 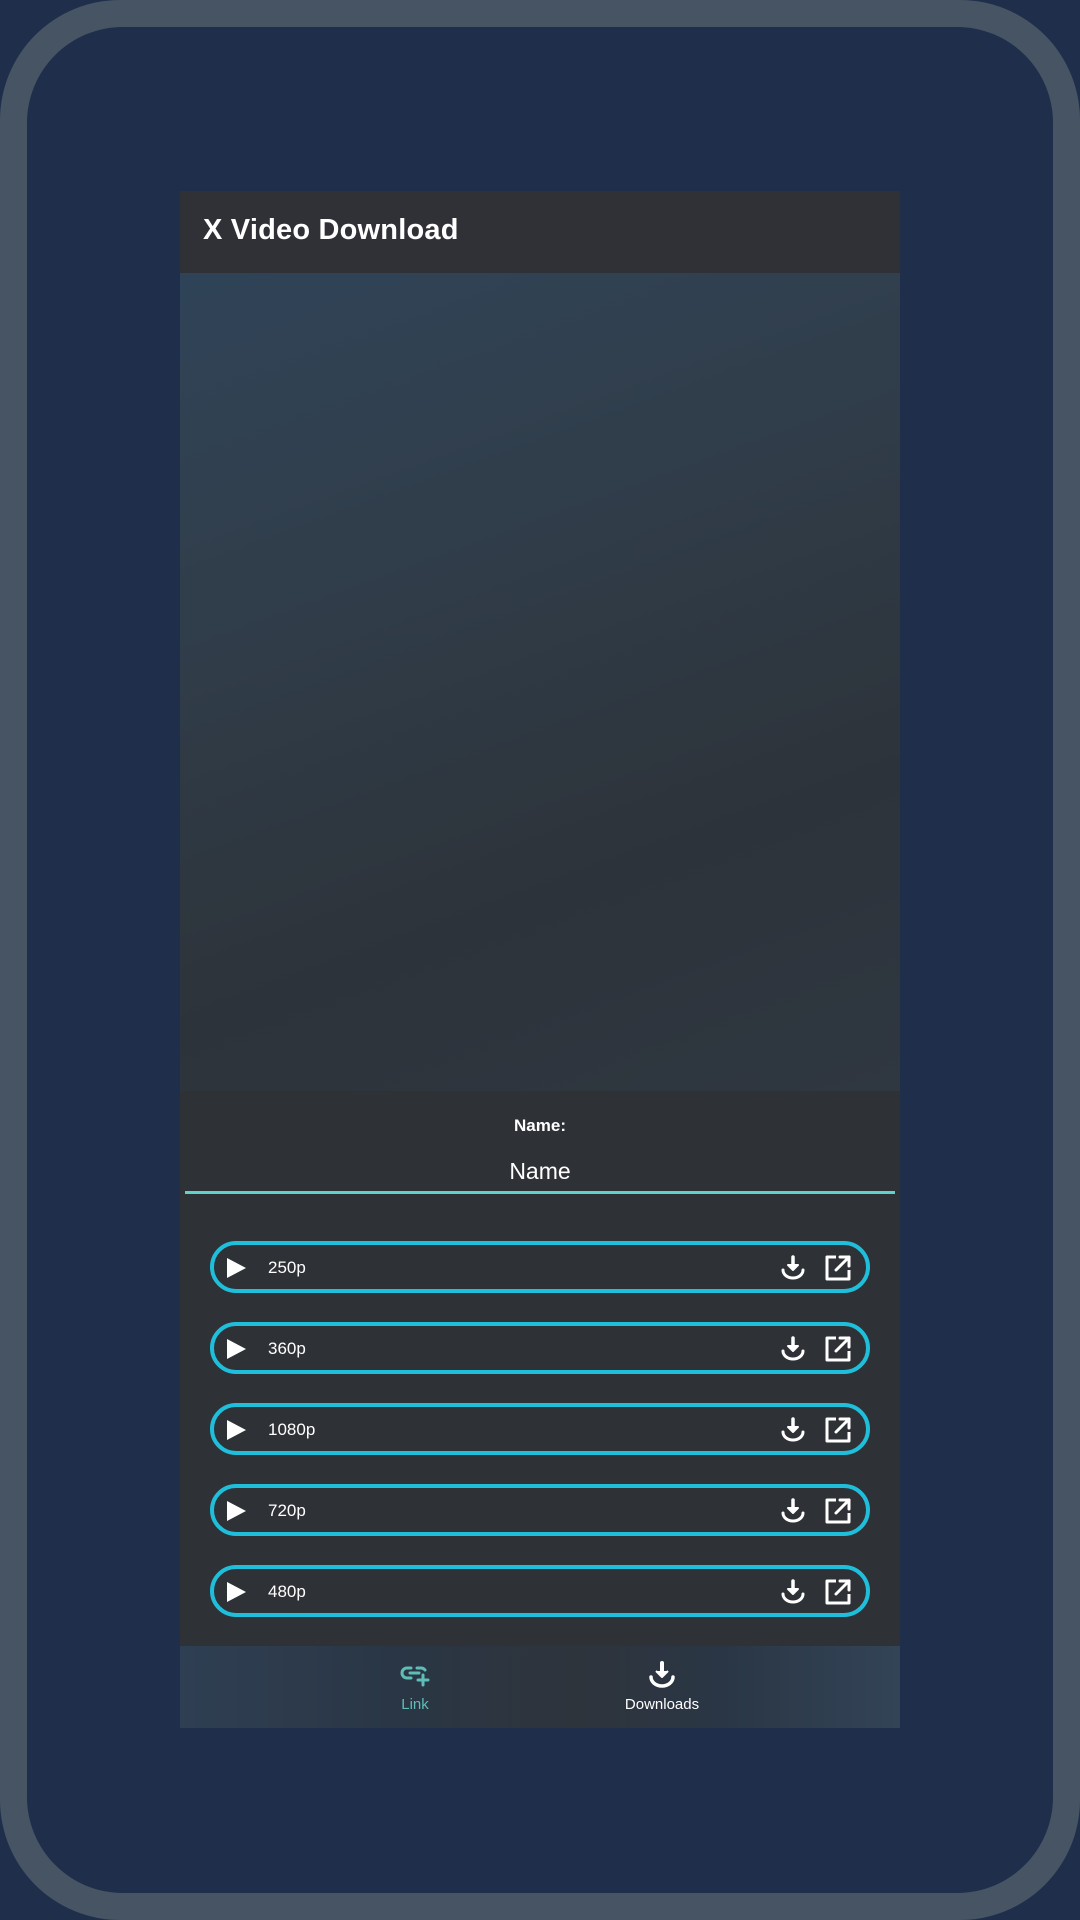 I want to click on quality-label: 250p, so click(x=287, y=1267).